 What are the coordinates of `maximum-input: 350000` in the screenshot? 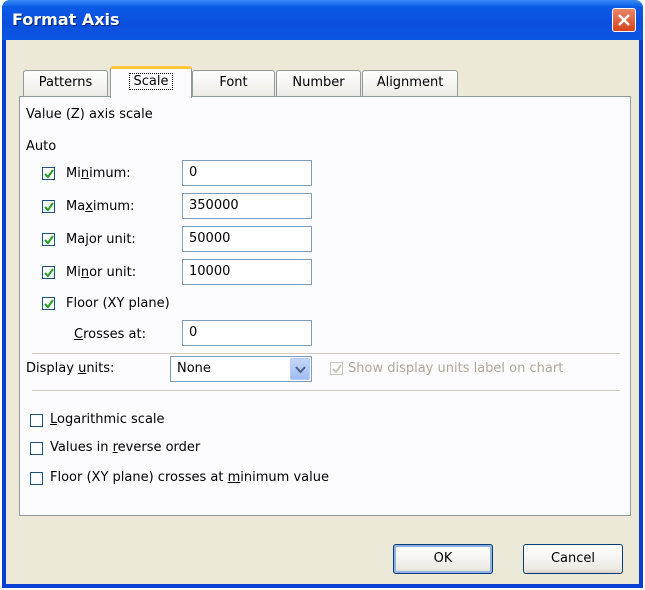 It's located at (247, 206).